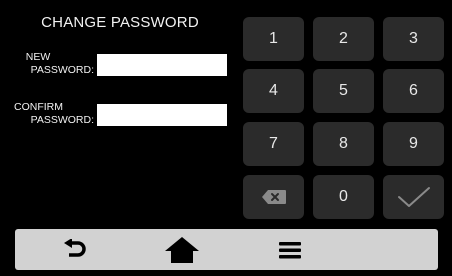 This screenshot has height=276, width=452. What do you see at coordinates (273, 39) in the screenshot?
I see `key-1: 1` at bounding box center [273, 39].